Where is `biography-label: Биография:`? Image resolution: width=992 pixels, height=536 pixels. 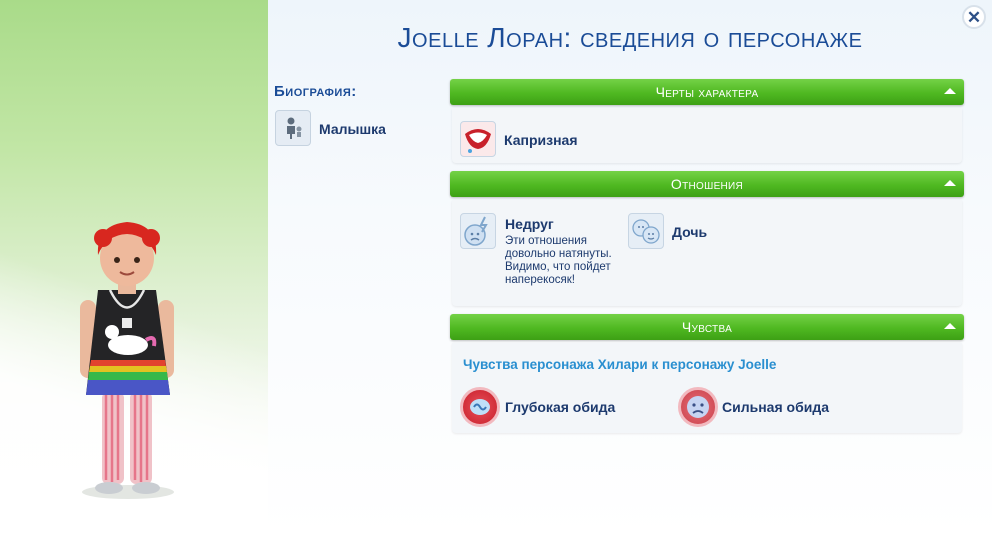
biography-label: Биография: is located at coordinates (315, 91).